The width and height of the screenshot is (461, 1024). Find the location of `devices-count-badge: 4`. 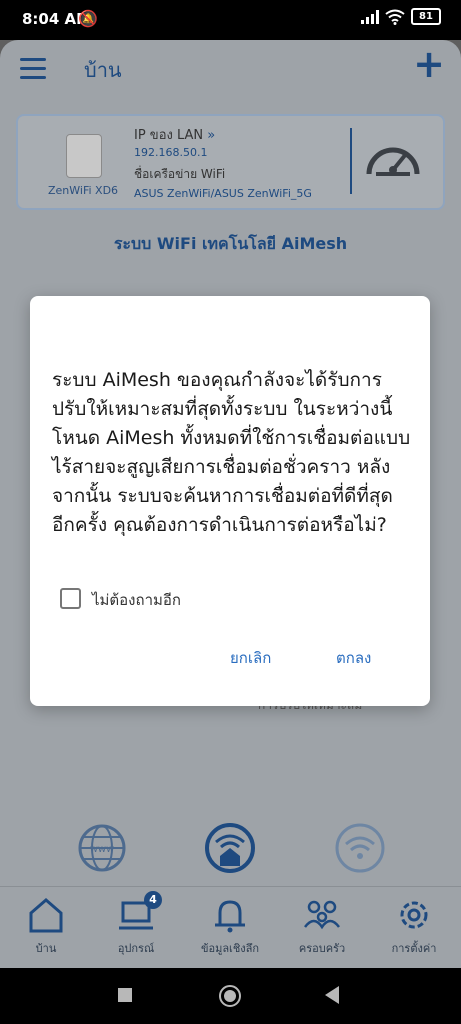

devices-count-badge: 4 is located at coordinates (153, 900).